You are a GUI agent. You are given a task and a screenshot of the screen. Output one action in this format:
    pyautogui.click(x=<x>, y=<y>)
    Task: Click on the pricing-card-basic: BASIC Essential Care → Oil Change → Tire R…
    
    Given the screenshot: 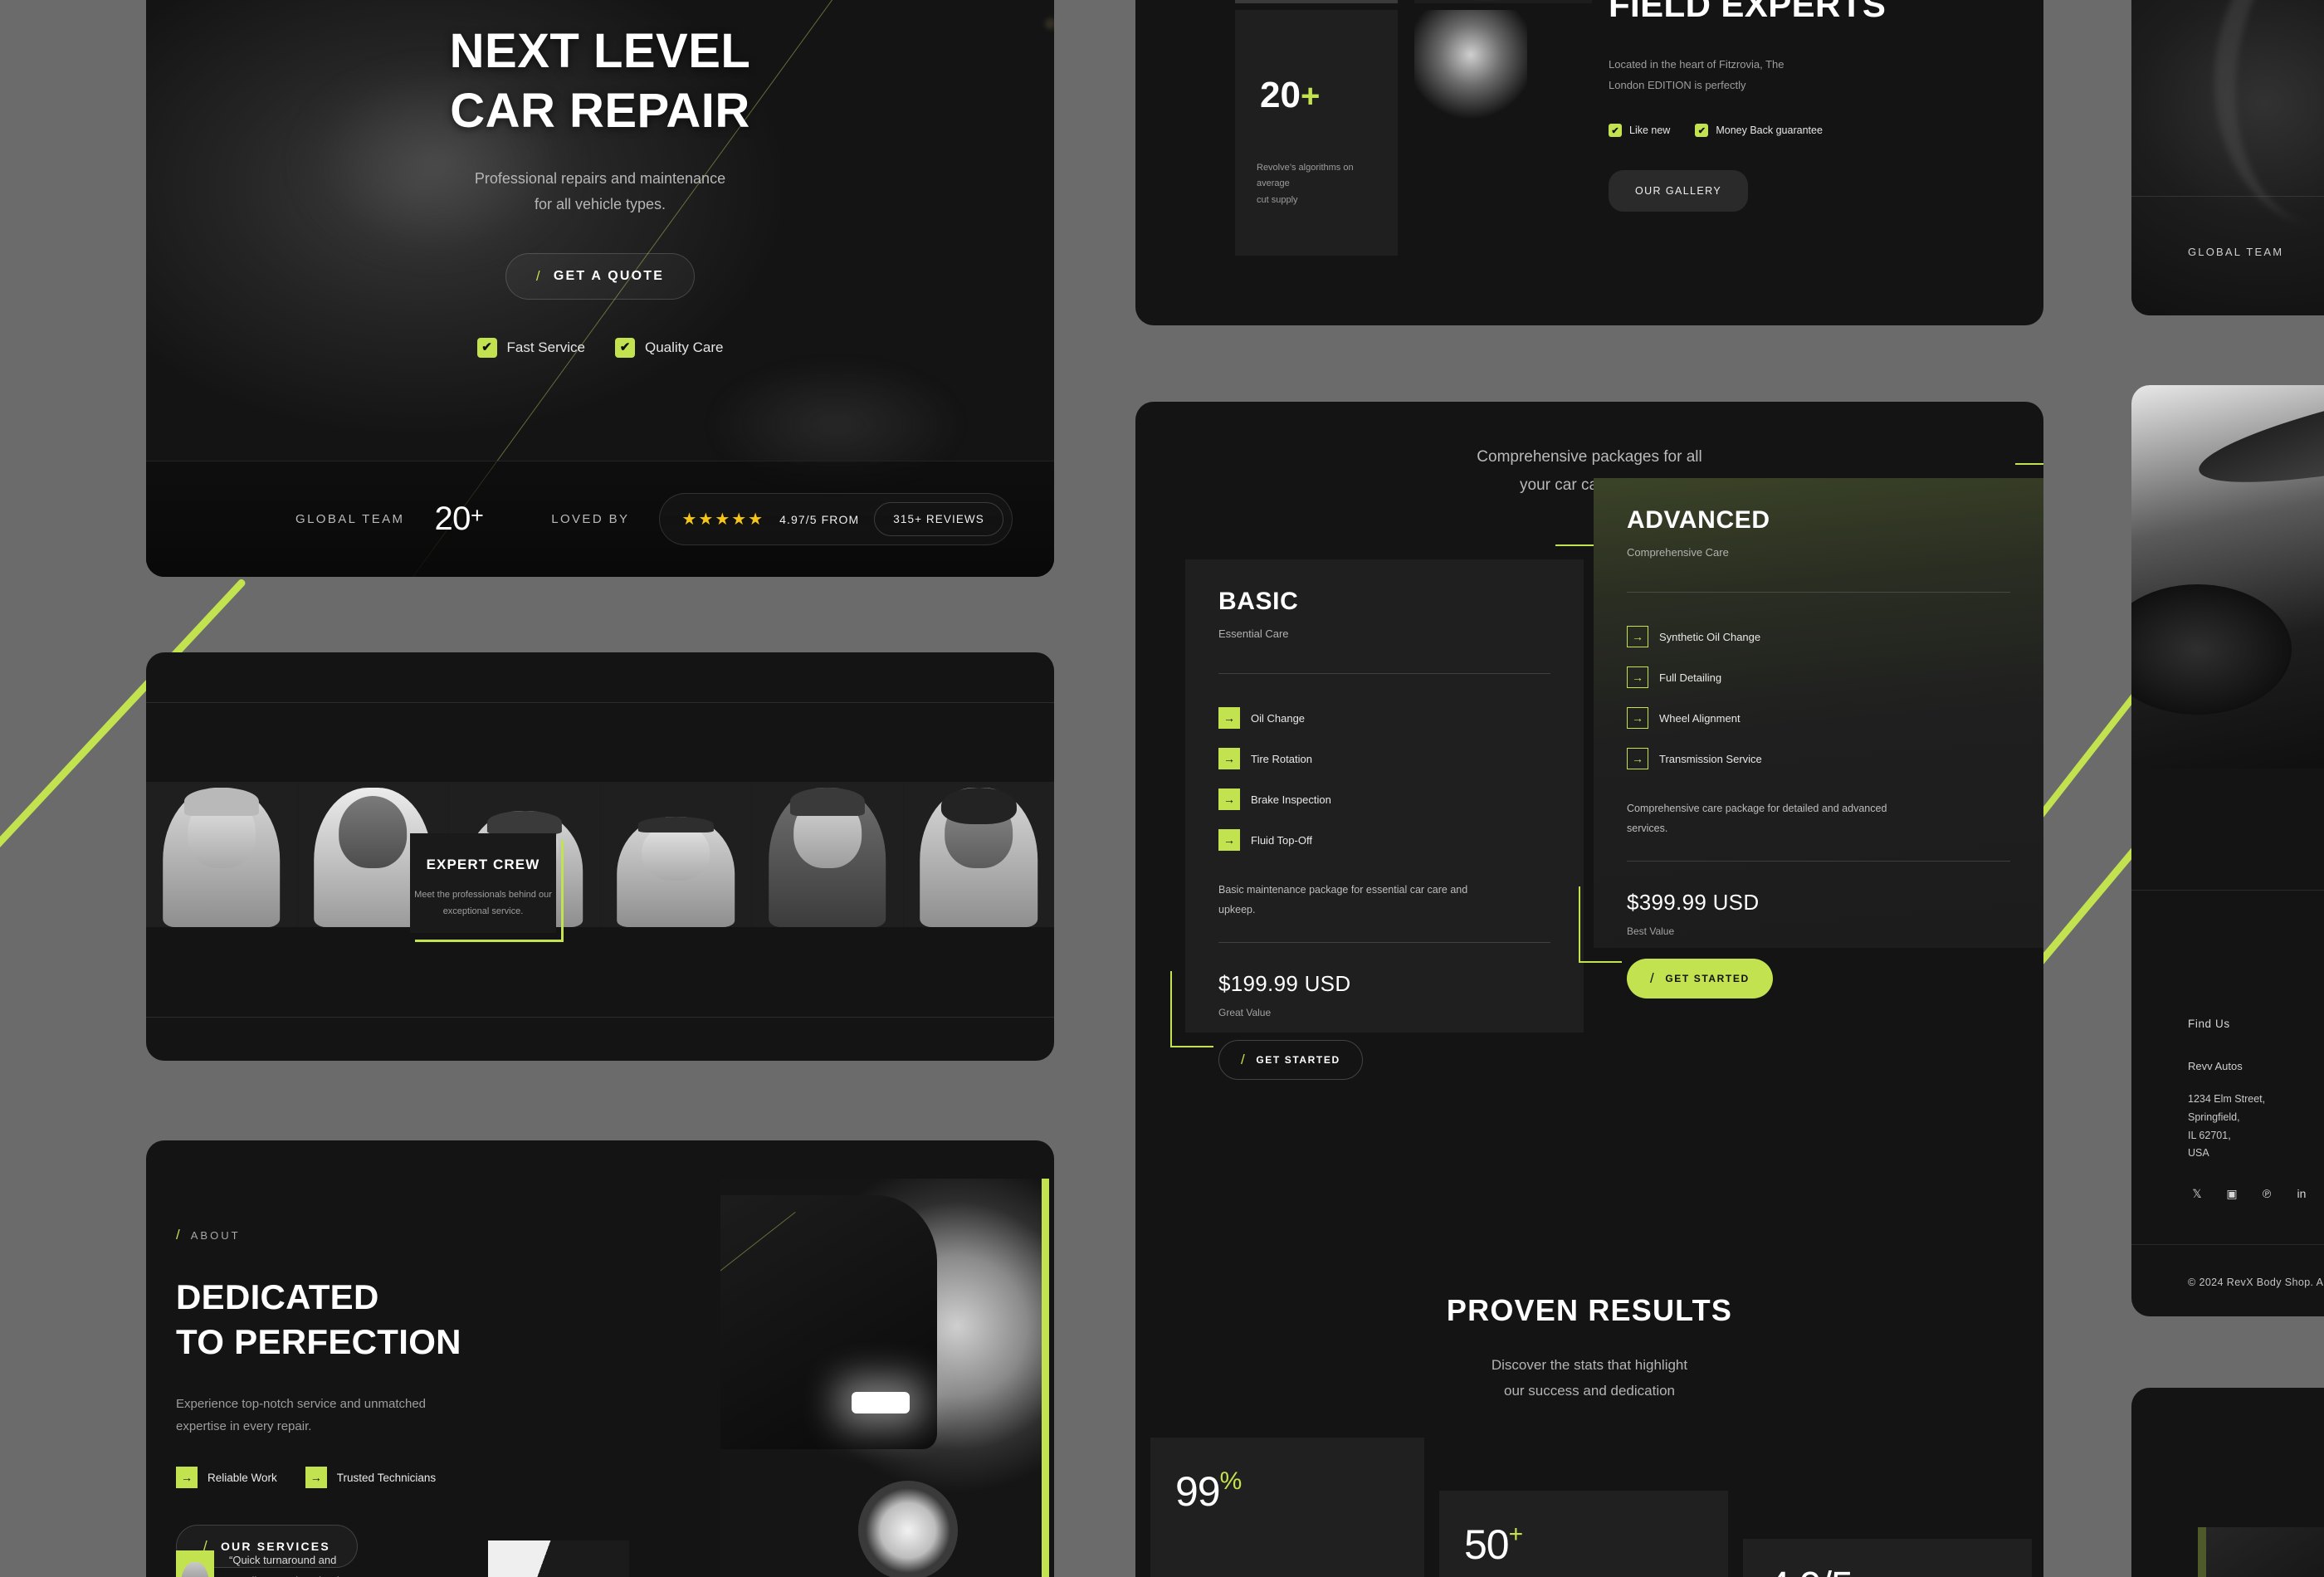 What is the action you would take?
    pyautogui.click(x=1384, y=812)
    